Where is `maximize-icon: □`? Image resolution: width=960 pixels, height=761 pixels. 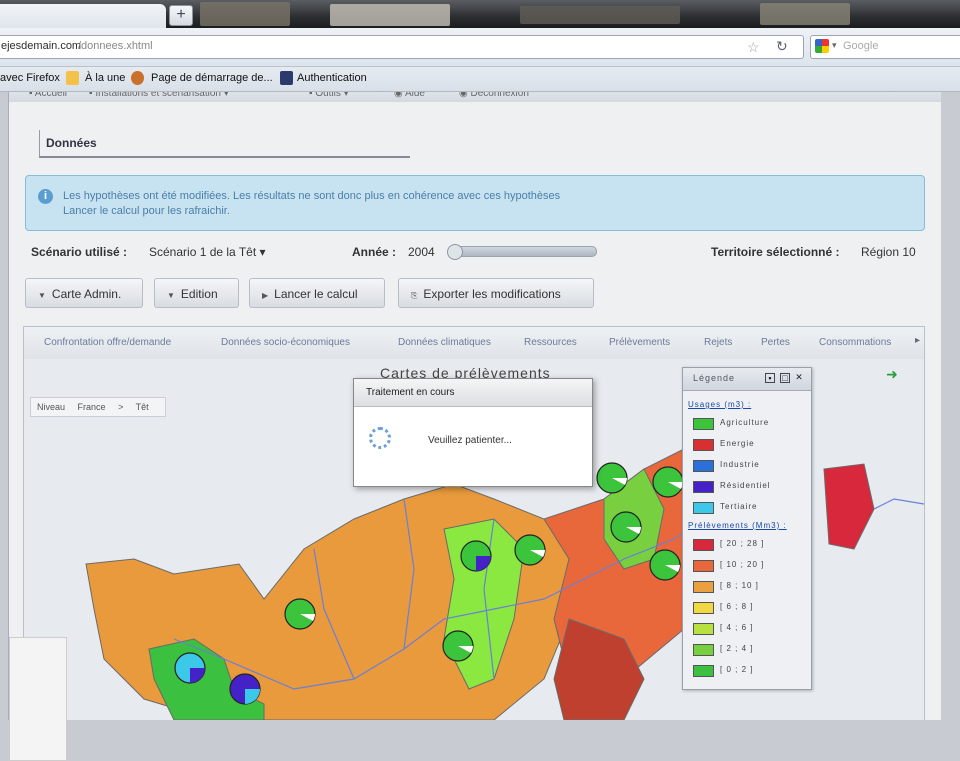
maximize-icon: □ is located at coordinates (785, 378).